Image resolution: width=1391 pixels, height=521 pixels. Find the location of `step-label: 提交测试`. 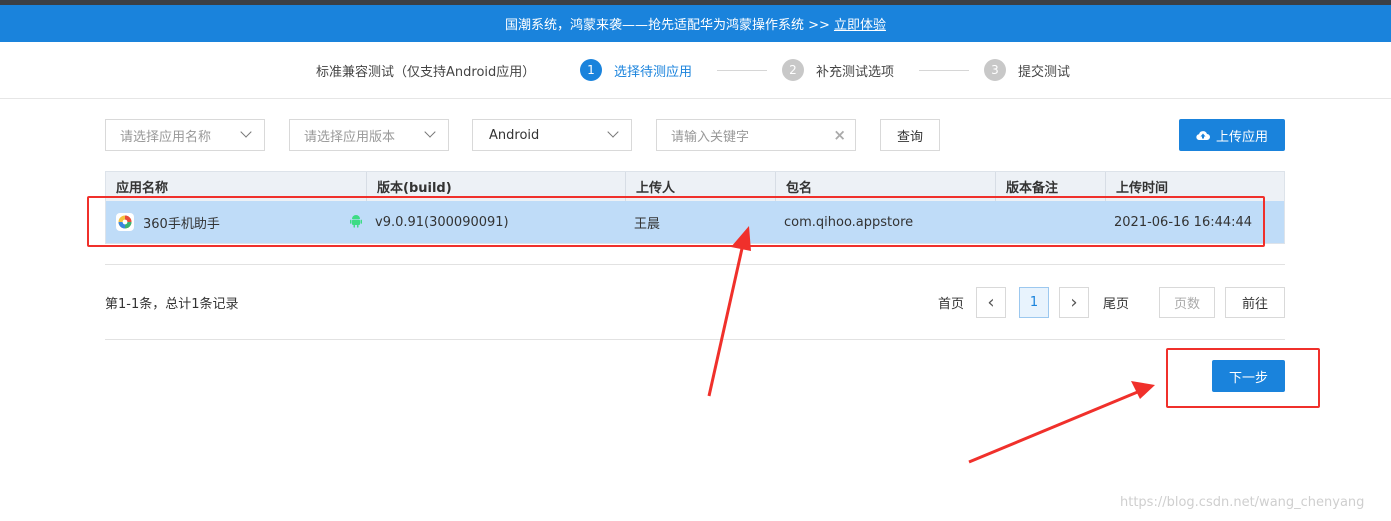

step-label: 提交测试 is located at coordinates (1044, 72).